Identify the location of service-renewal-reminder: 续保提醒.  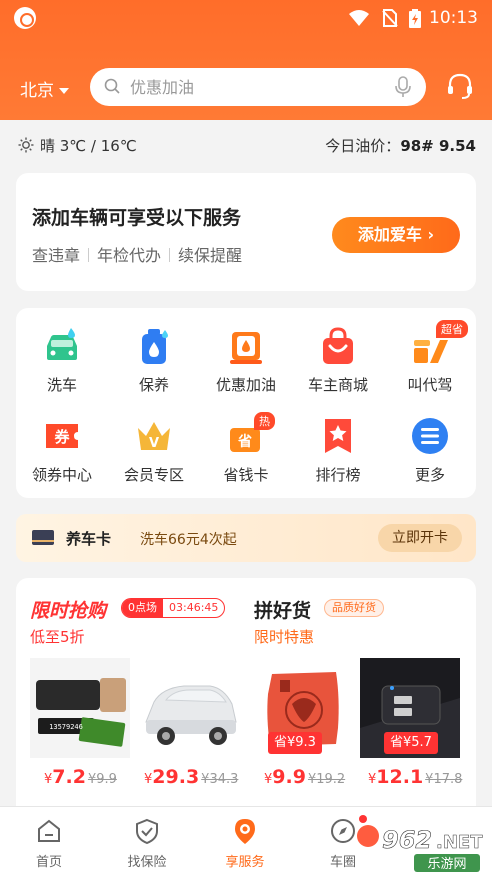
(210, 255).